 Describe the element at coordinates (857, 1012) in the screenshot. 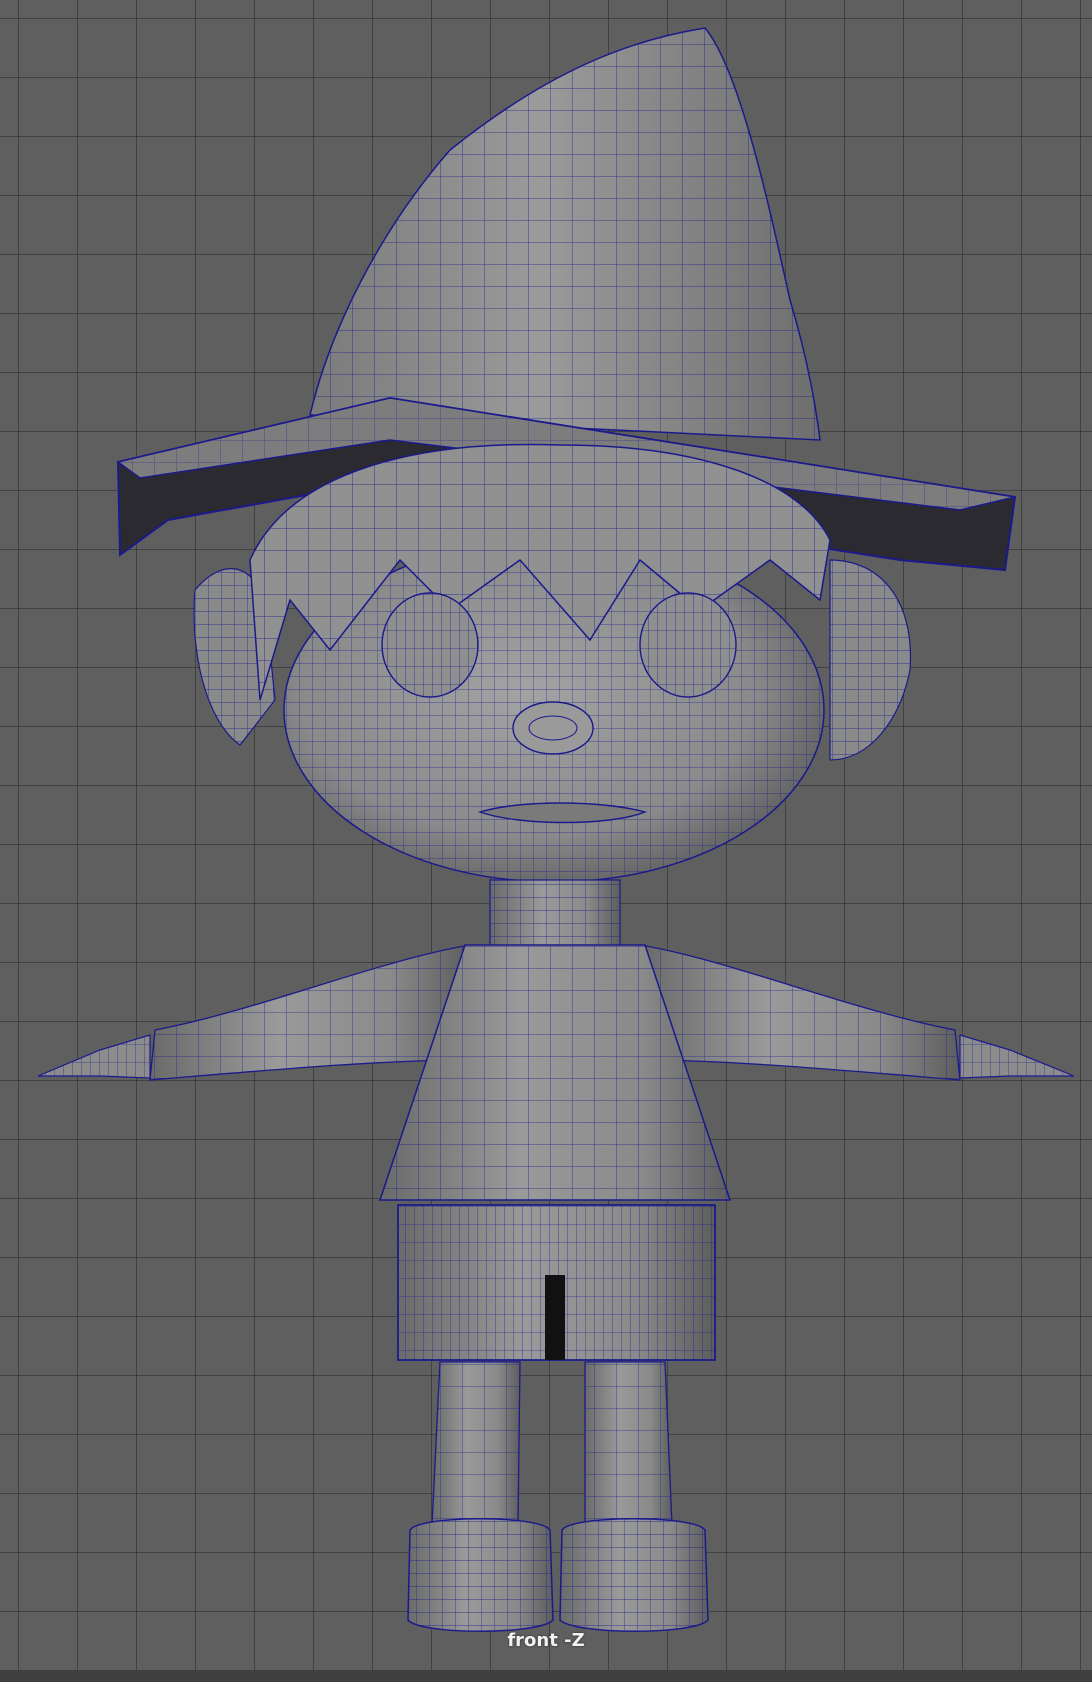

I see `right-arm` at that location.